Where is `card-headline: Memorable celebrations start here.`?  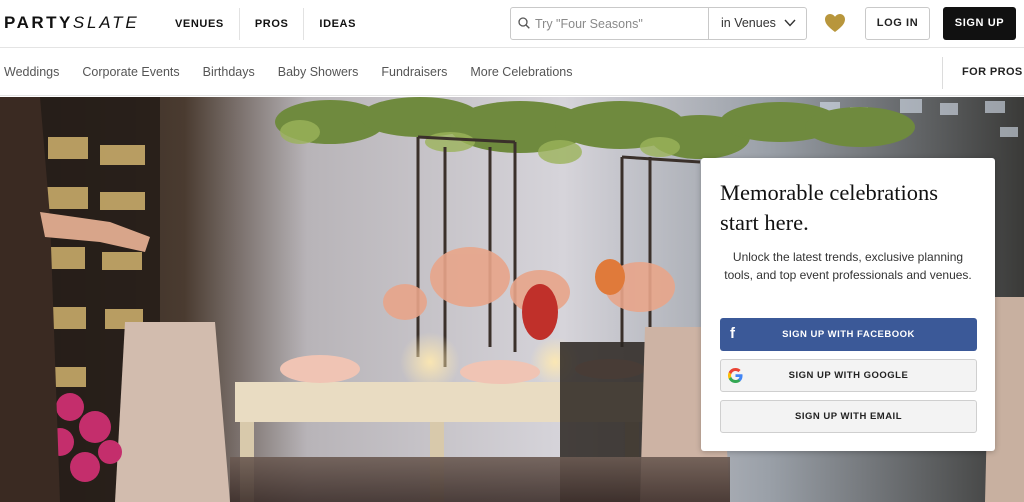 card-headline: Memorable celebrations start here. is located at coordinates (851, 208).